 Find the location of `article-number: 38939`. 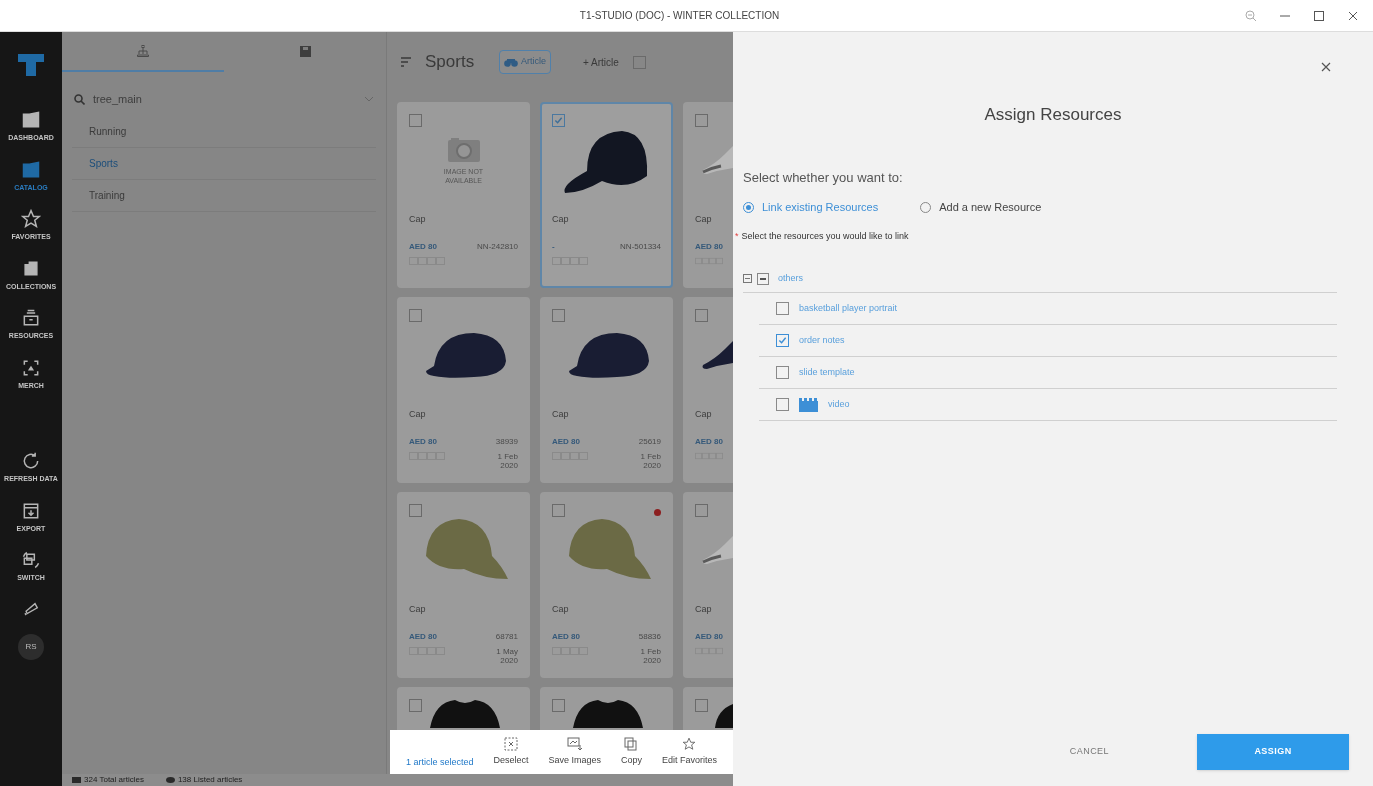

article-number: 38939 is located at coordinates (506, 441).